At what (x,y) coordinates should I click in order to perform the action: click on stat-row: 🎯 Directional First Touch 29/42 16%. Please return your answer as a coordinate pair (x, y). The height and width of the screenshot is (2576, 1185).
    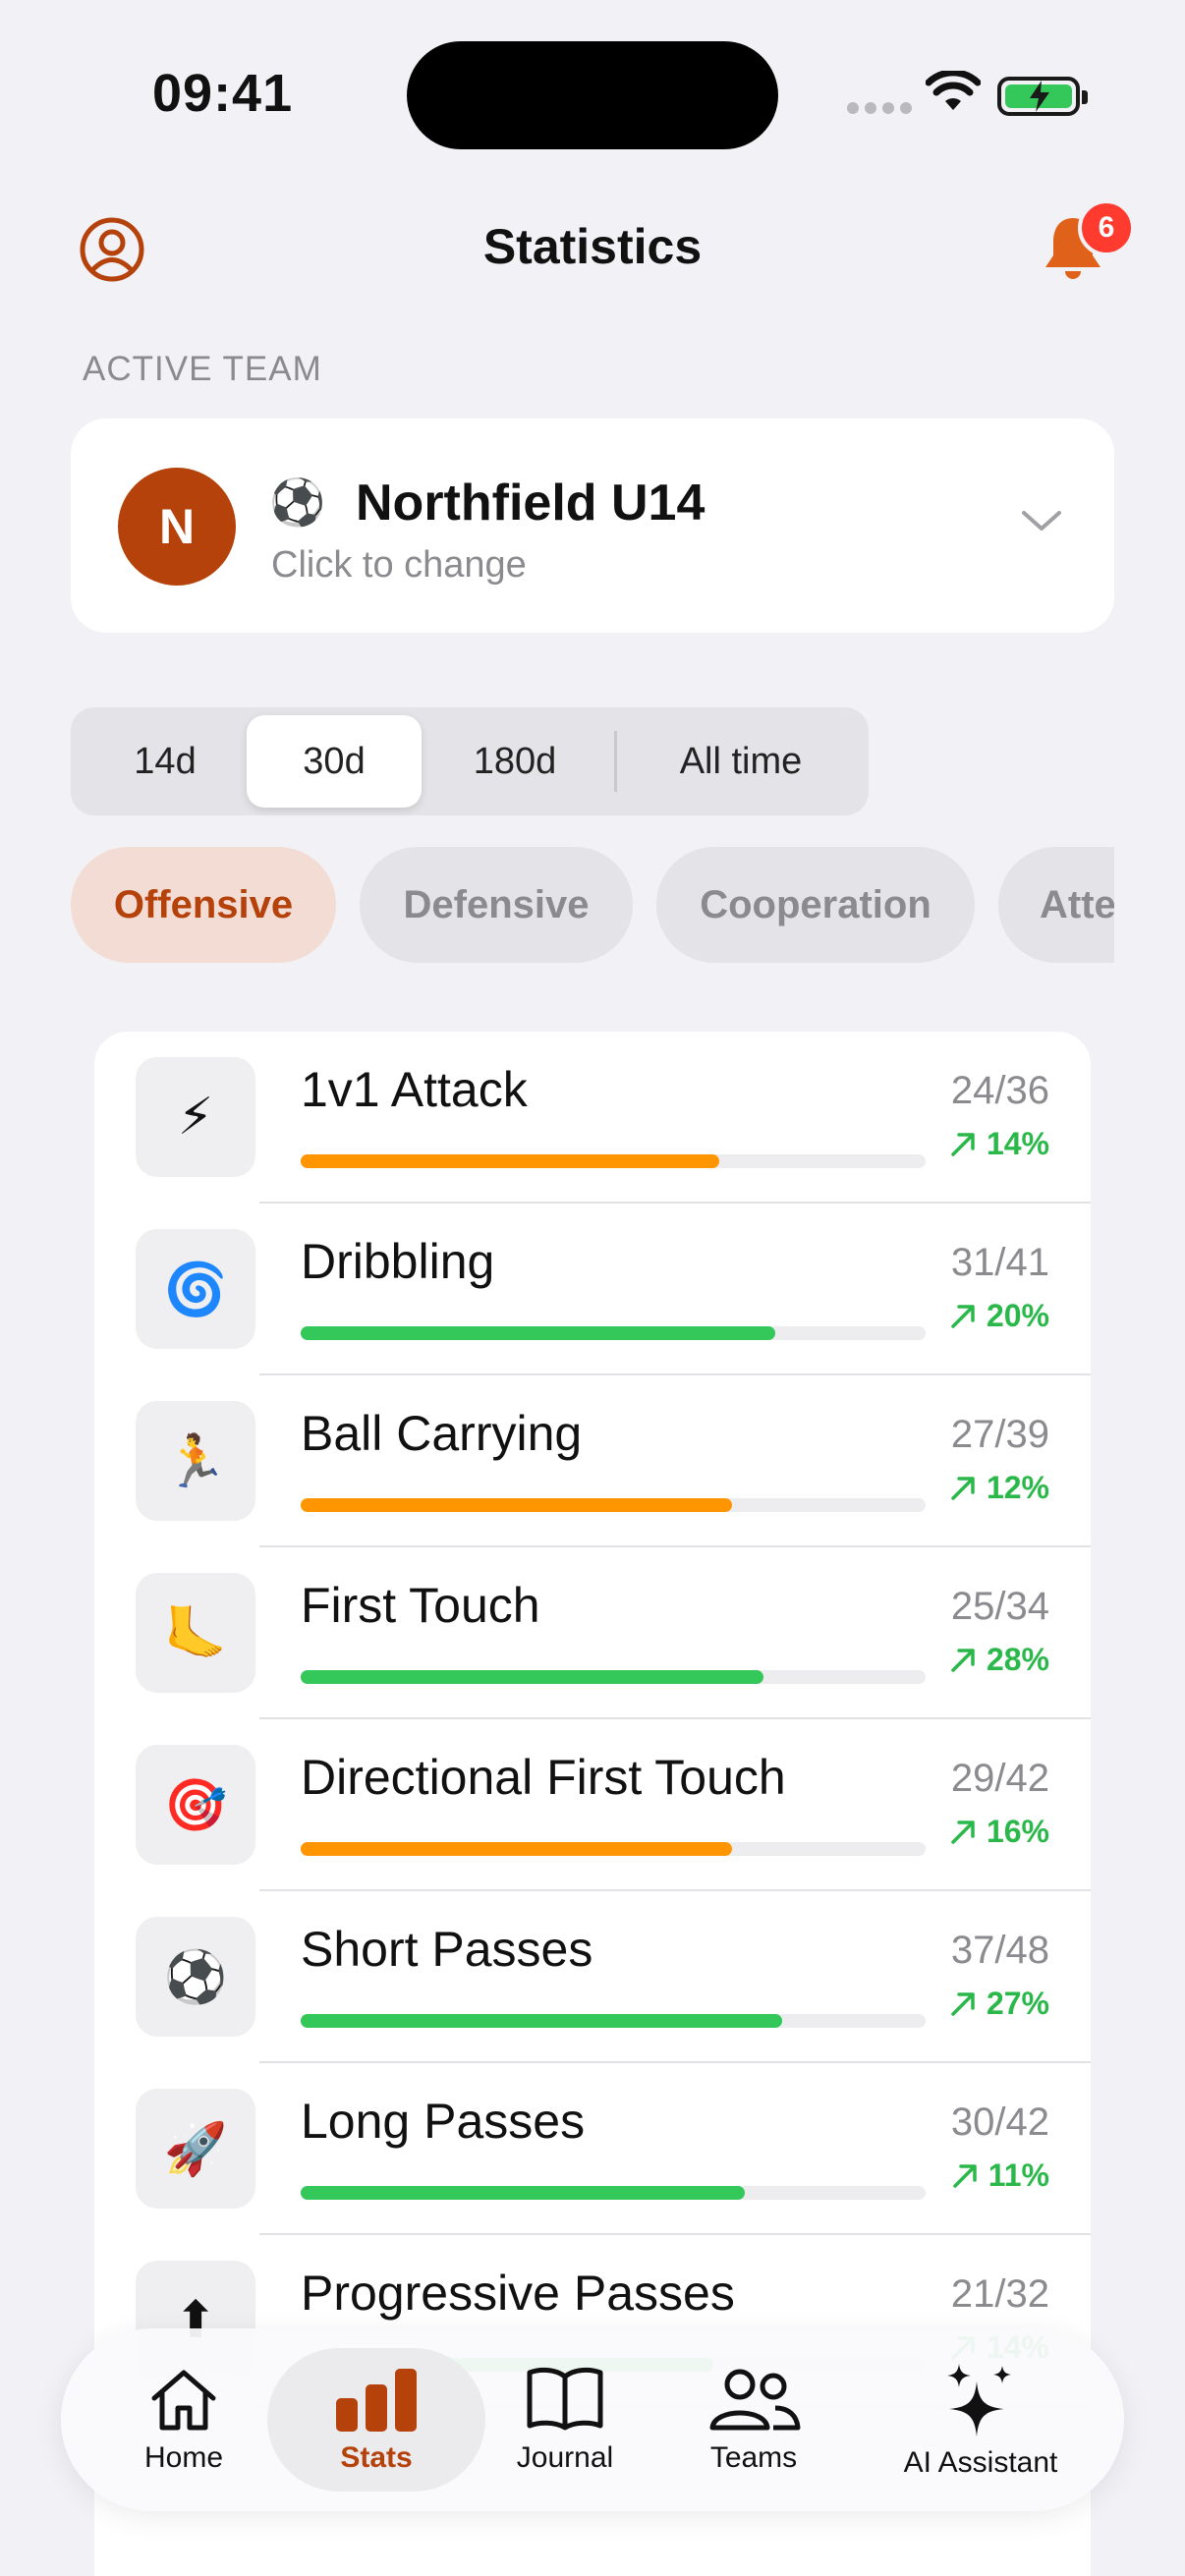
    Looking at the image, I should click on (592, 1805).